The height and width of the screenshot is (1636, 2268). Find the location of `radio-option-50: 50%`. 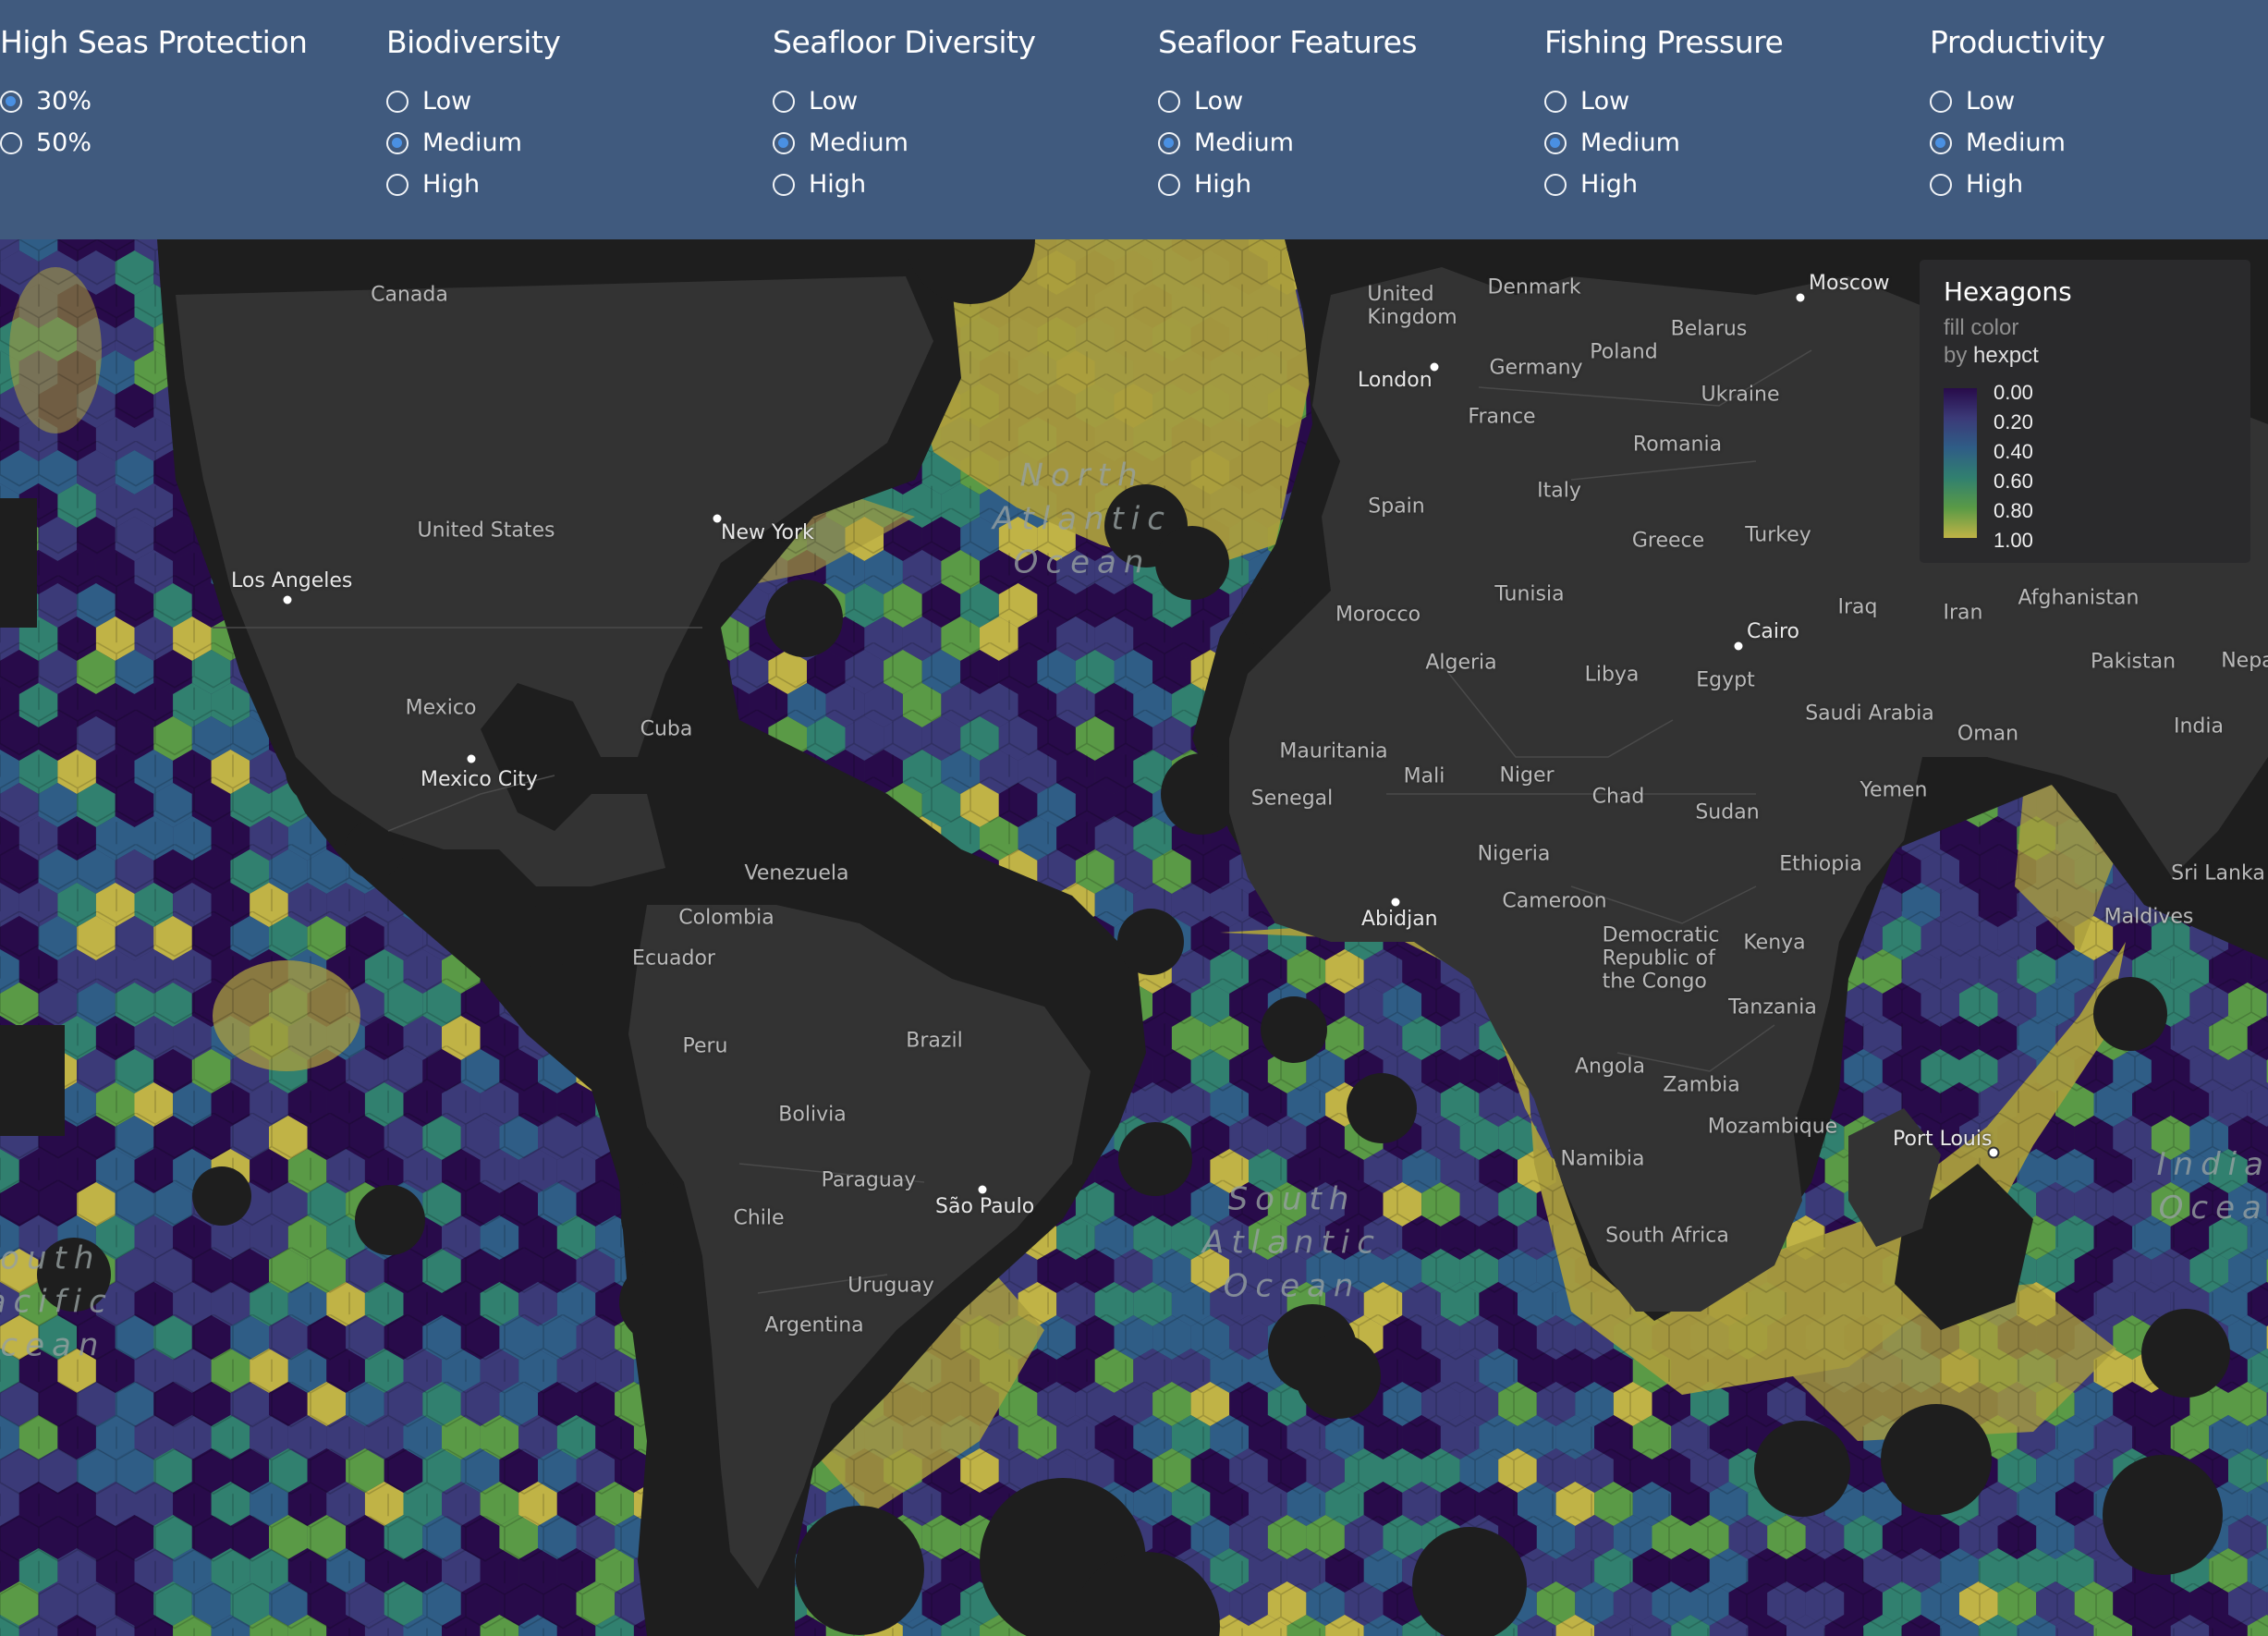

radio-option-50: 50% is located at coordinates (185, 143).